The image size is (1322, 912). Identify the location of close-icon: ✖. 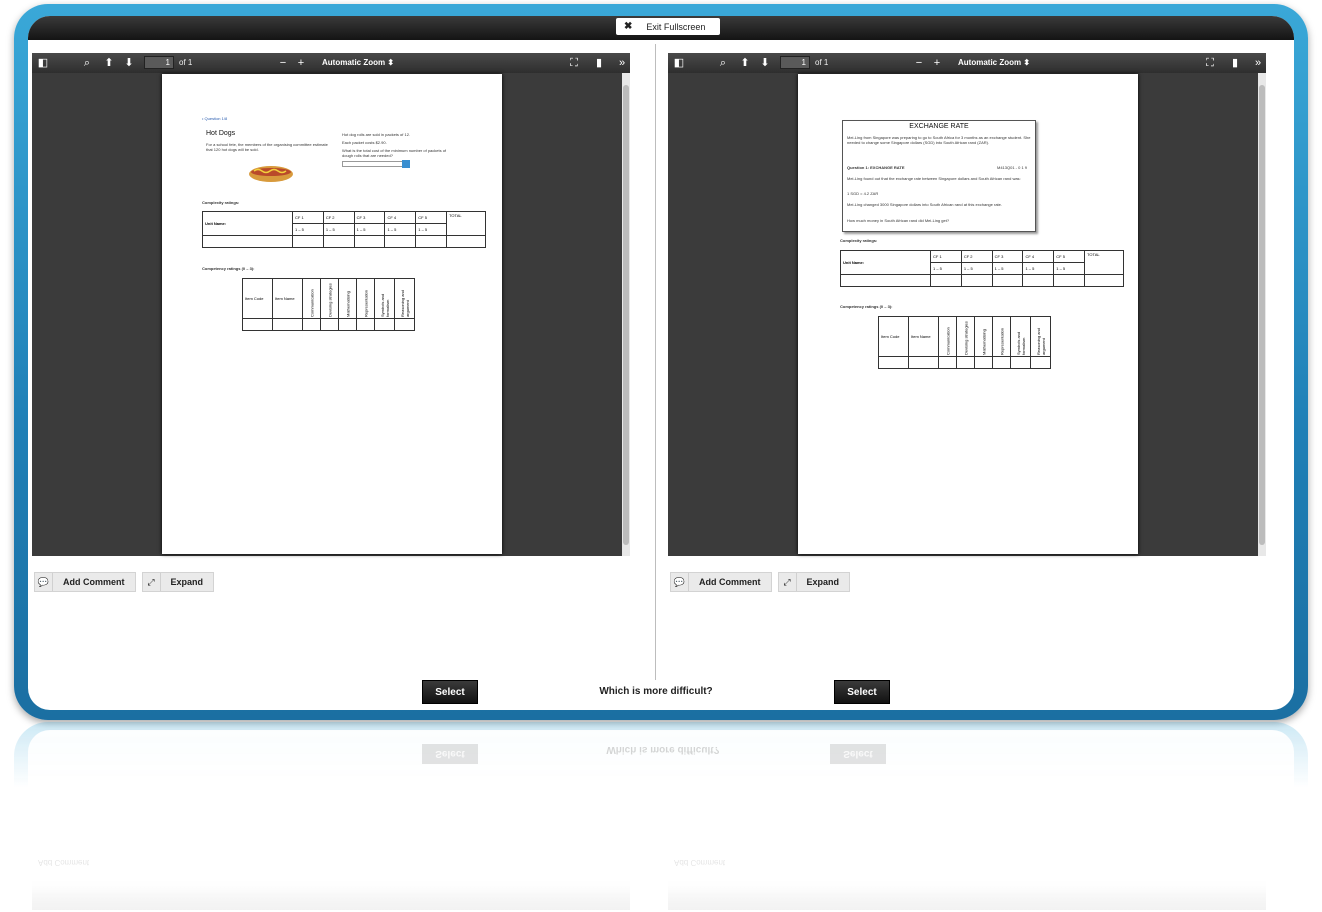
(628, 26).